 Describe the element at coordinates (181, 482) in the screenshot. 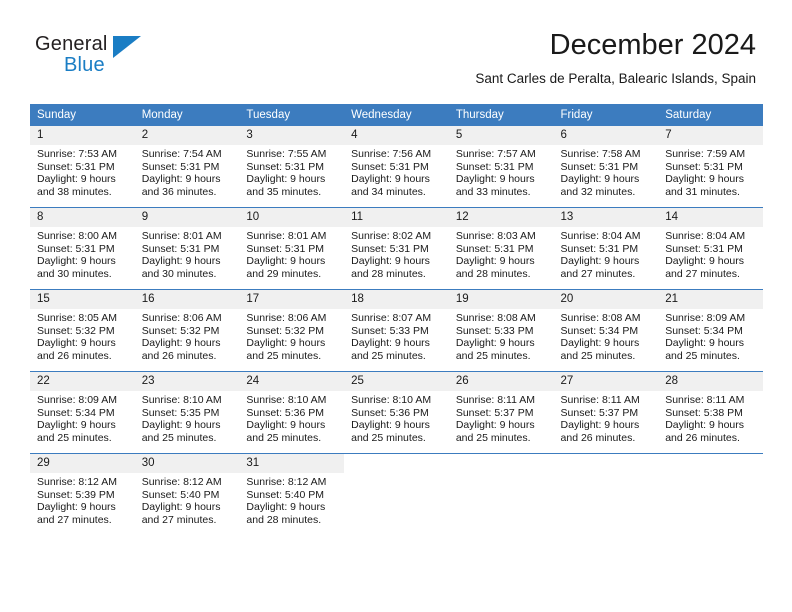

I see `sunrise-text: Sunrise: 8:12 AM` at that location.